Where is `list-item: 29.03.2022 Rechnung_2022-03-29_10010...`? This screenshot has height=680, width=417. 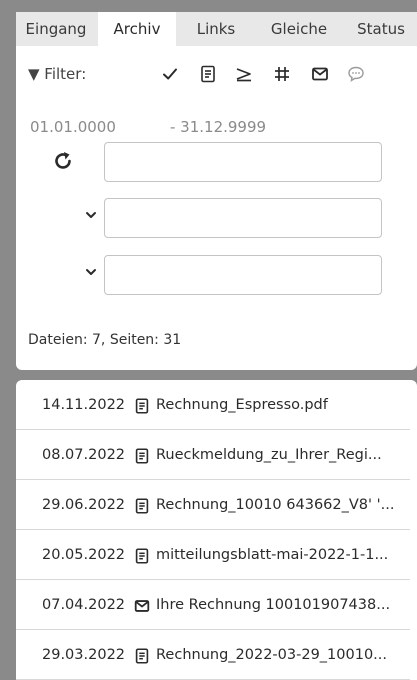 list-item: 29.03.2022 Rechnung_2022-03-29_10010... is located at coordinates (213, 657).